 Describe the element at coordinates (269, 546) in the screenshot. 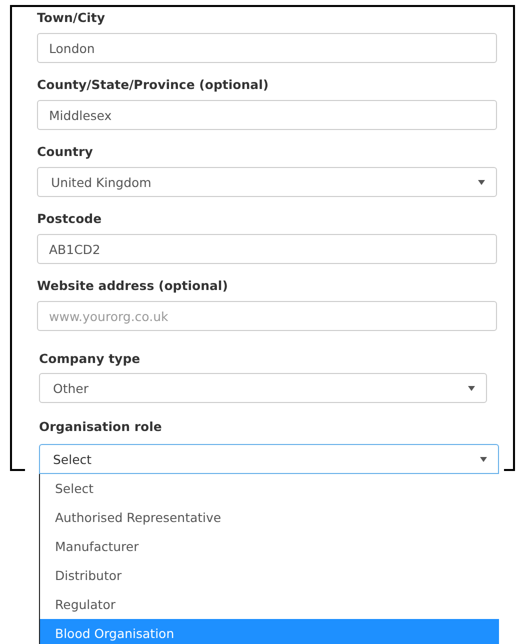

I see `dropdown-option: Manufacturer` at that location.